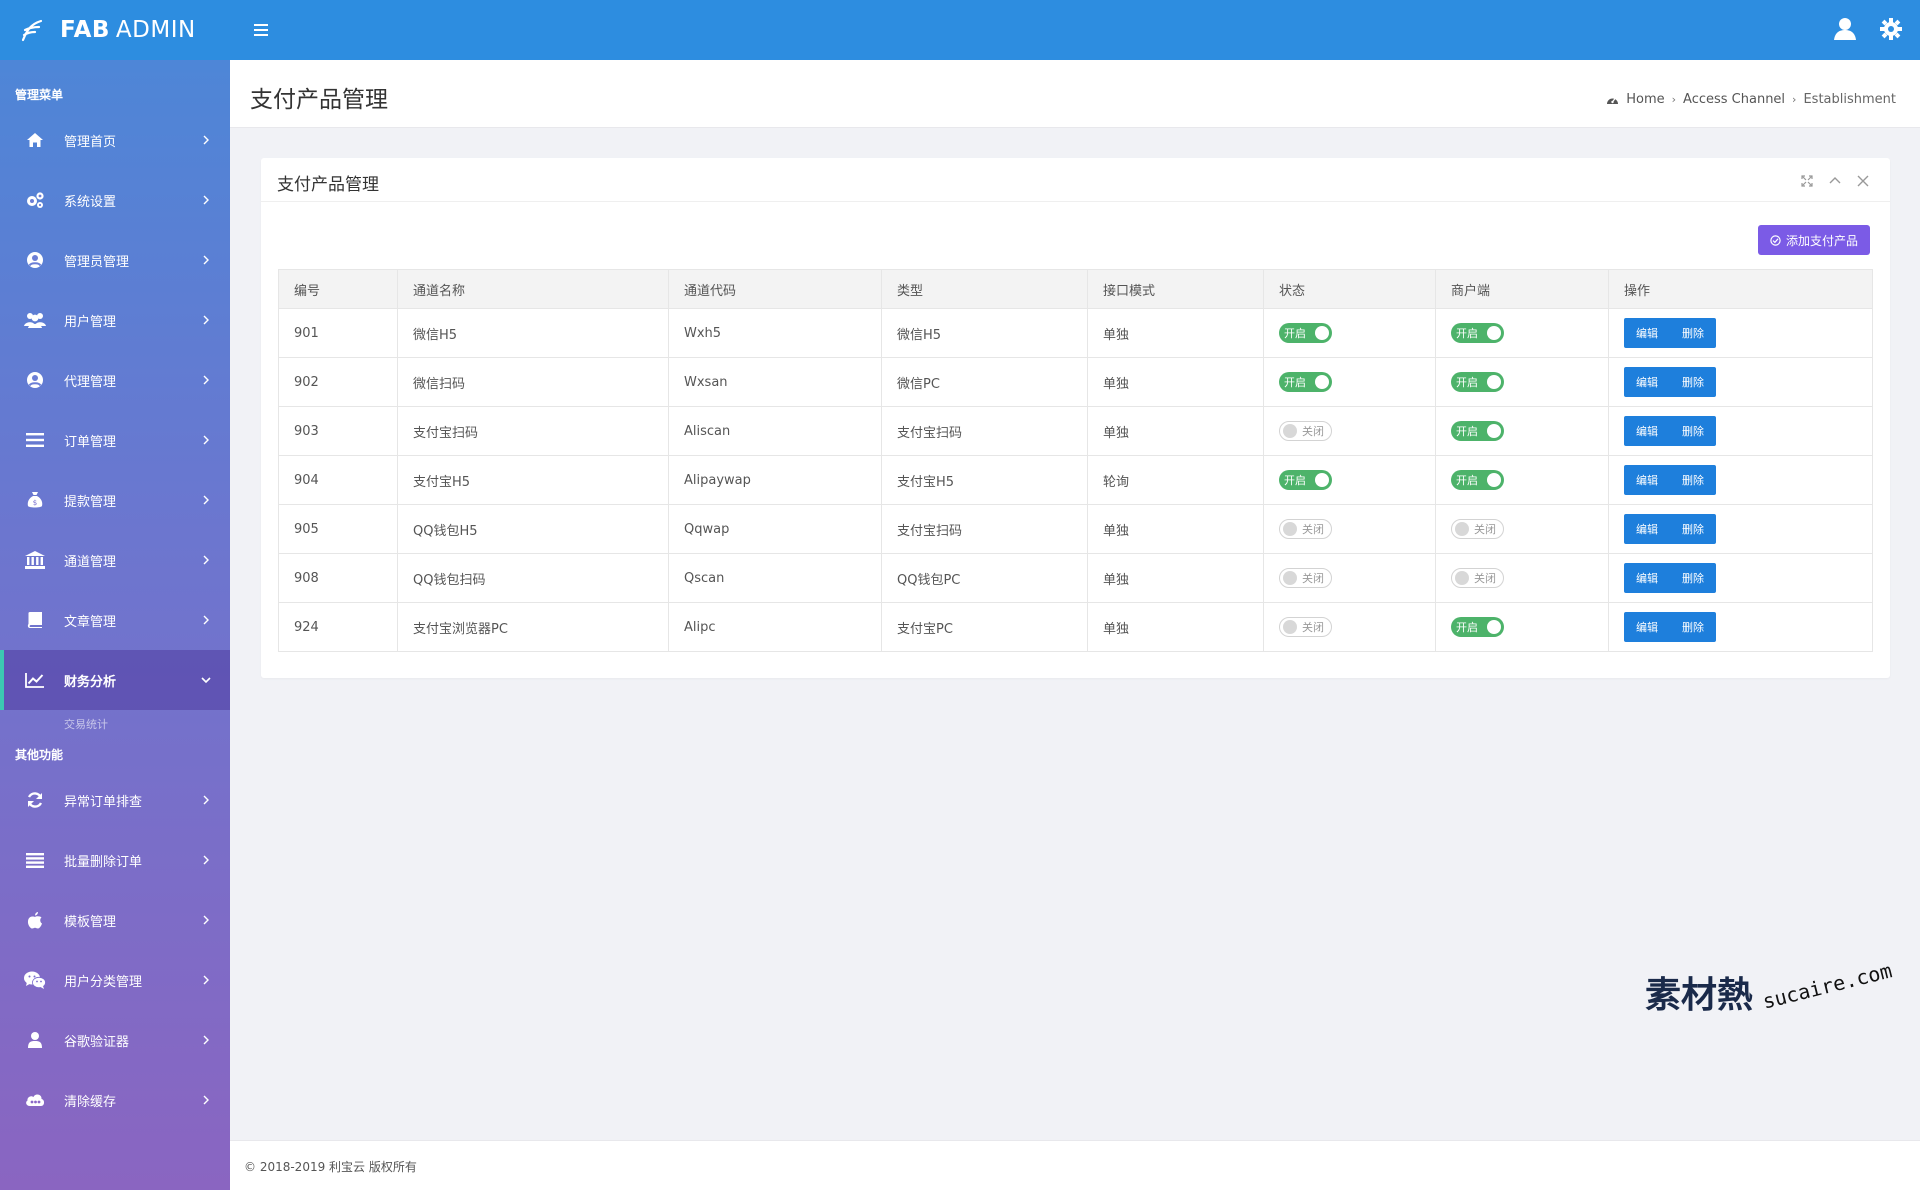 This screenshot has width=1920, height=1190. What do you see at coordinates (338, 627) in the screenshot?
I see `cell-id: 924` at bounding box center [338, 627].